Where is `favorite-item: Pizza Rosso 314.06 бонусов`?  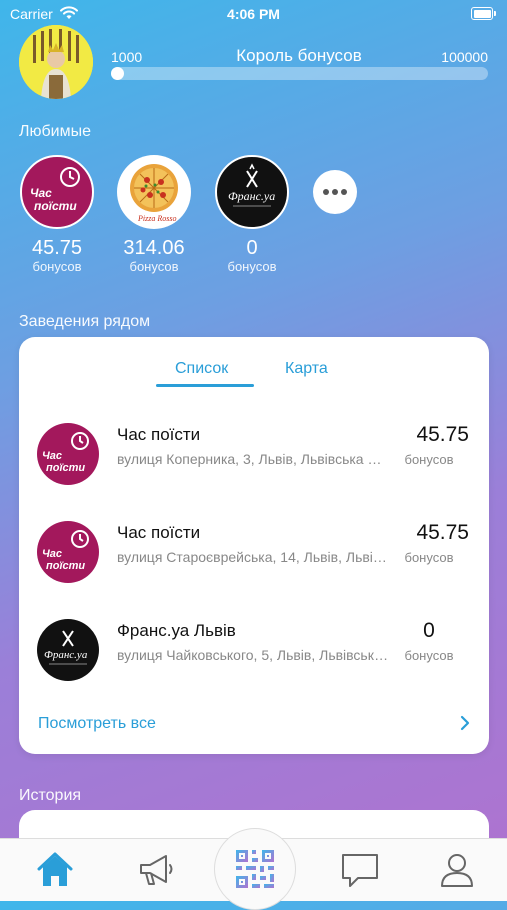 favorite-item: Pizza Rosso 314.06 бонусов is located at coordinates (154, 214).